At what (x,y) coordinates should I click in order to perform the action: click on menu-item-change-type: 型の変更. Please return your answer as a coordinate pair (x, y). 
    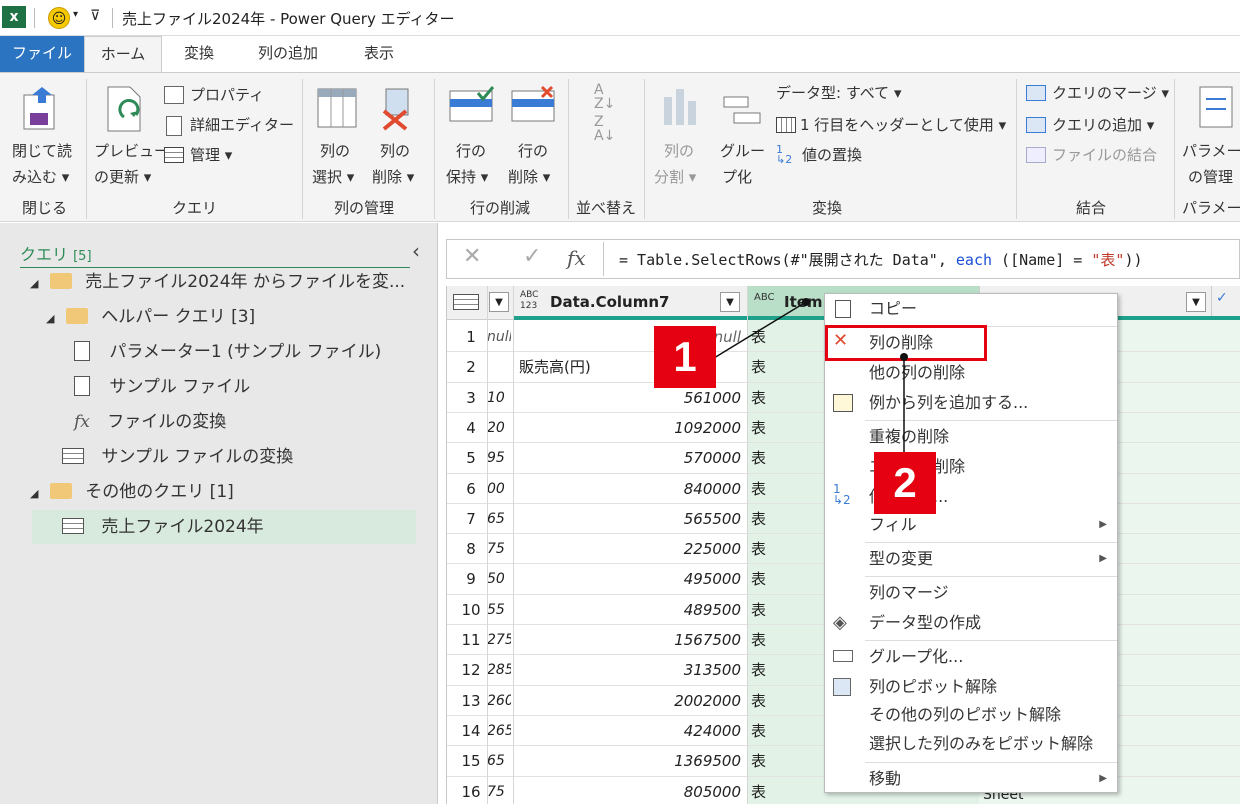
    Looking at the image, I should click on (901, 559).